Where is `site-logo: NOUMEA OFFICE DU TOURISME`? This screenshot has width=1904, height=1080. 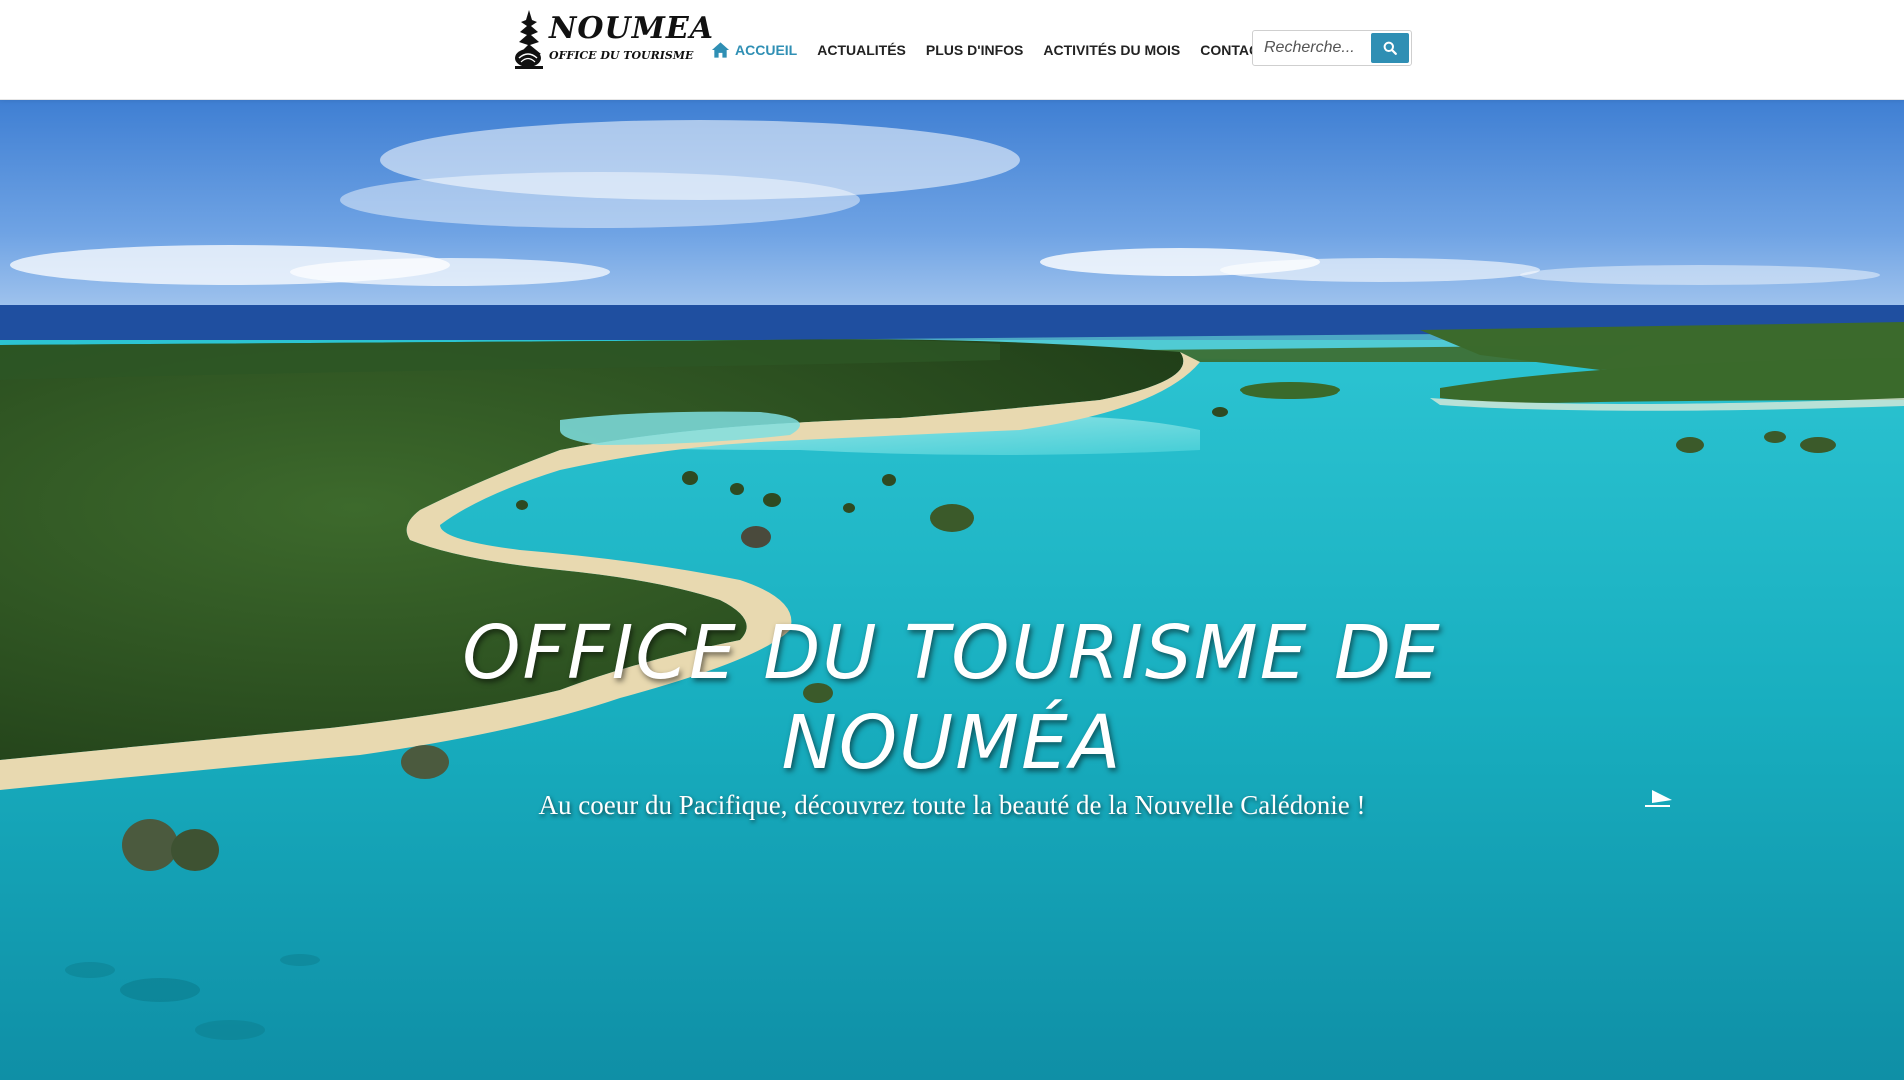 site-logo: NOUMEA OFFICE DU TOURISME is located at coordinates (612, 40).